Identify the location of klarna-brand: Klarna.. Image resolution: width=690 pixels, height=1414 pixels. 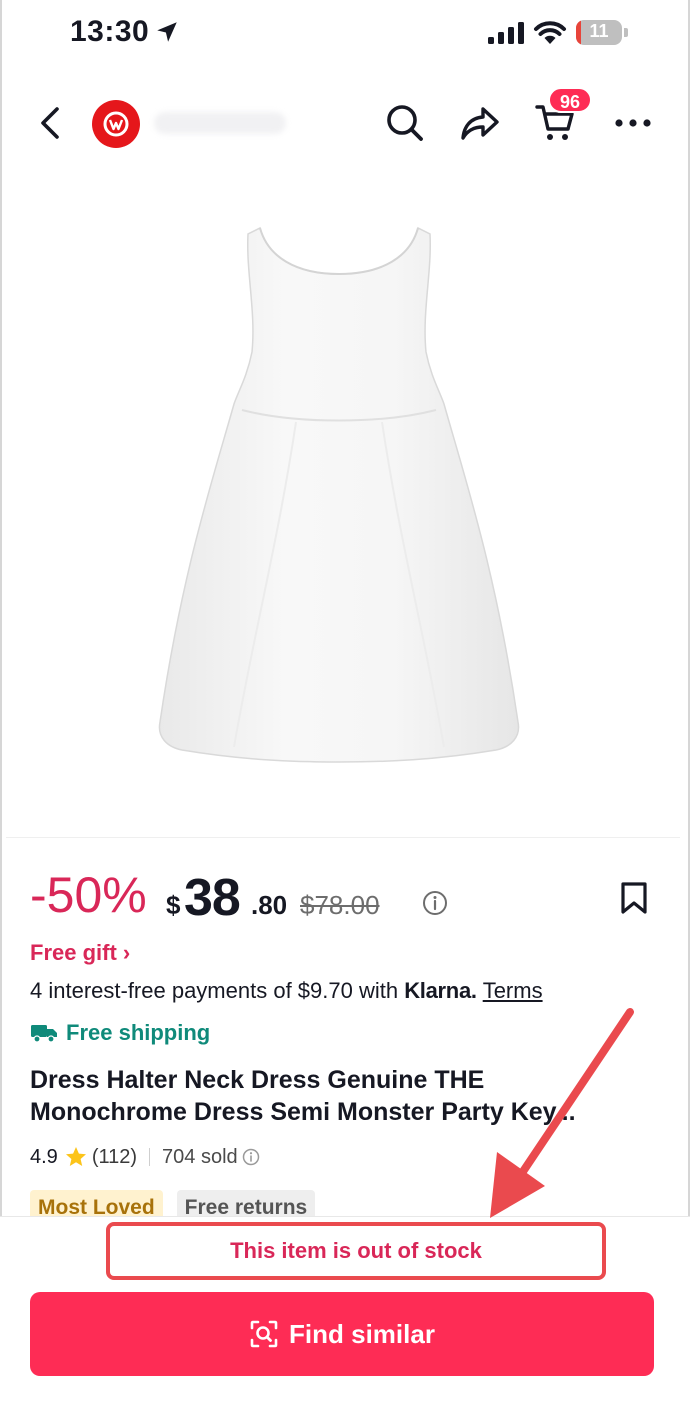
(440, 990).